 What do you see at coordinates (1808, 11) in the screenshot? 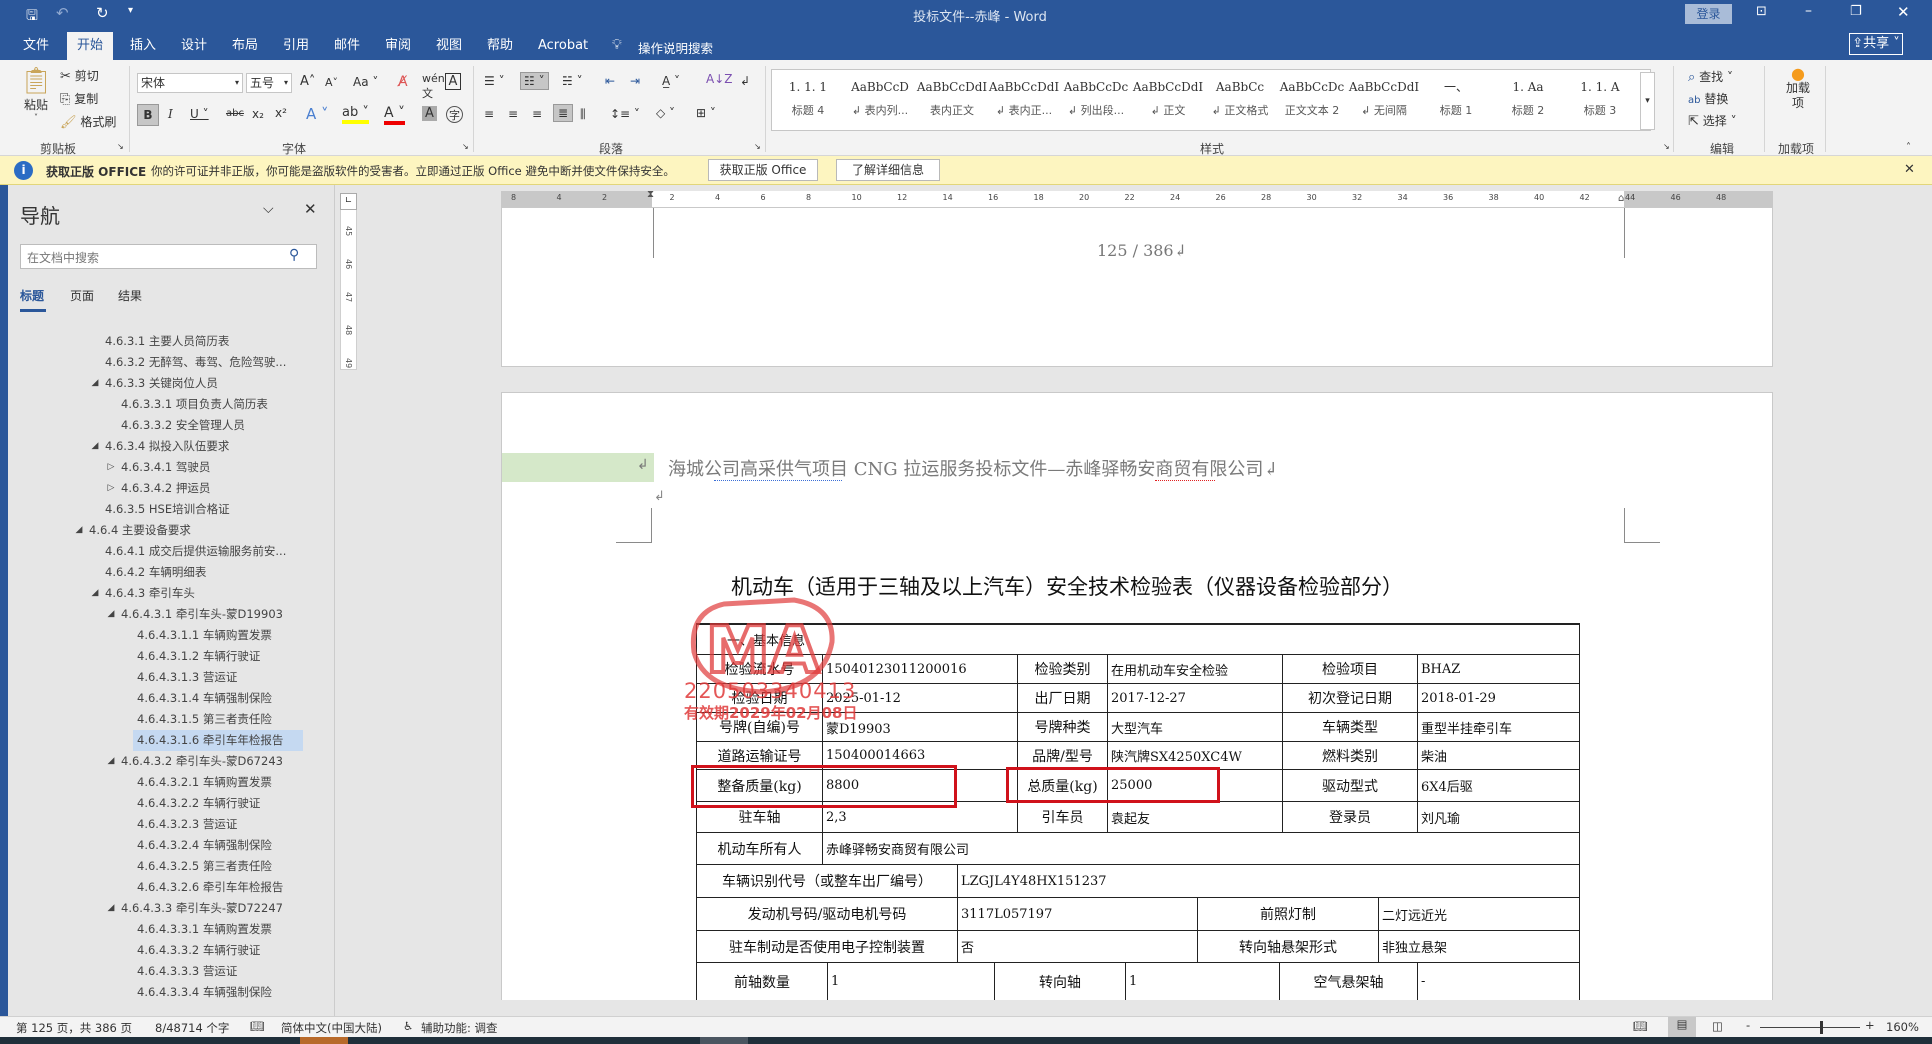
I see `minimize-button: –` at bounding box center [1808, 11].